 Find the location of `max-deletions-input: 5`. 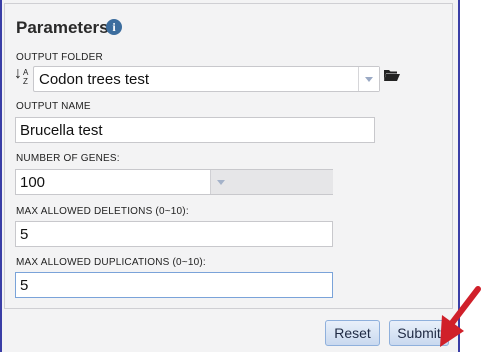

max-deletions-input: 5 is located at coordinates (174, 234).